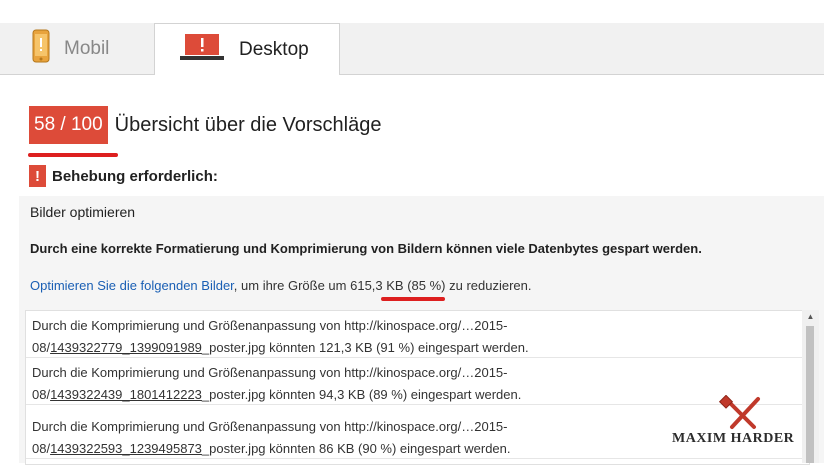 The image size is (824, 465). I want to click on optimize-rest-text: (85 %) zu reduzieren., so click(467, 285).